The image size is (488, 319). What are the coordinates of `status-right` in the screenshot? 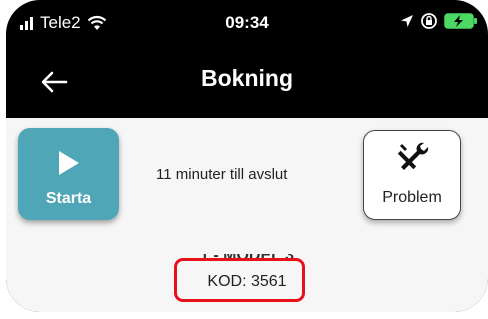 It's located at (439, 21).